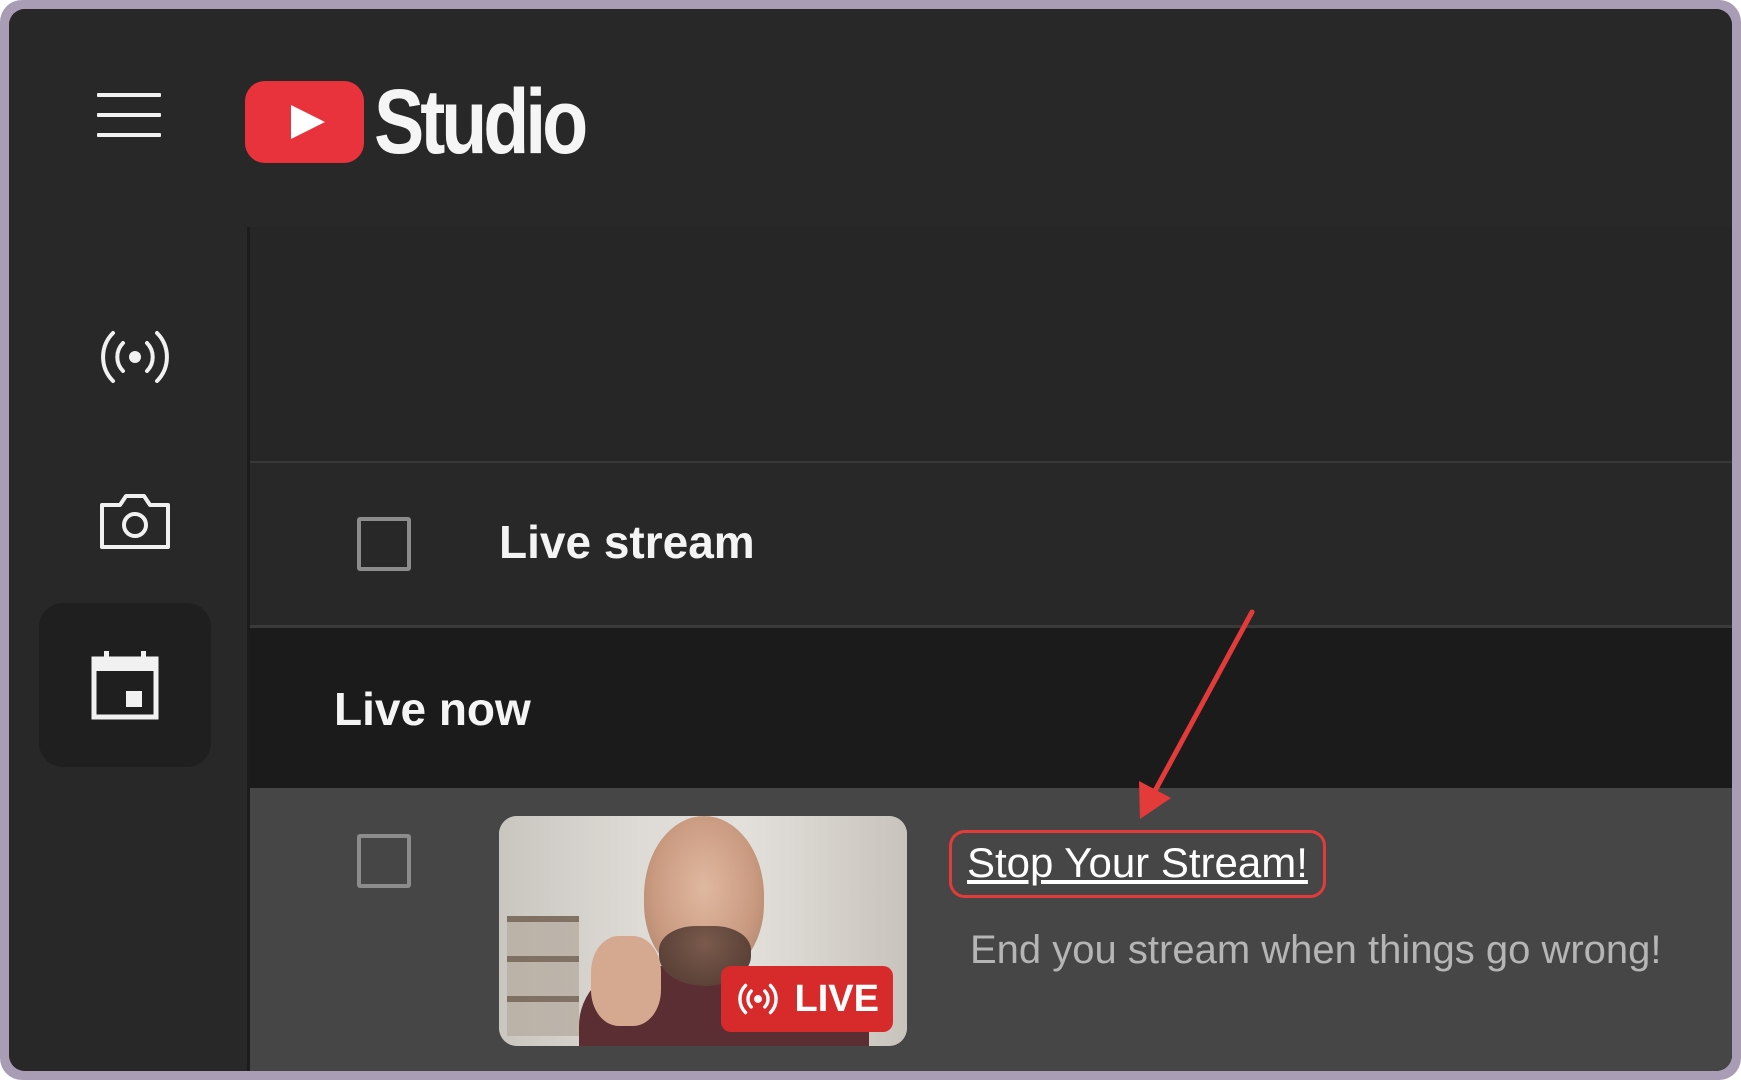  I want to click on sidebar-item-manage, so click(125, 685).